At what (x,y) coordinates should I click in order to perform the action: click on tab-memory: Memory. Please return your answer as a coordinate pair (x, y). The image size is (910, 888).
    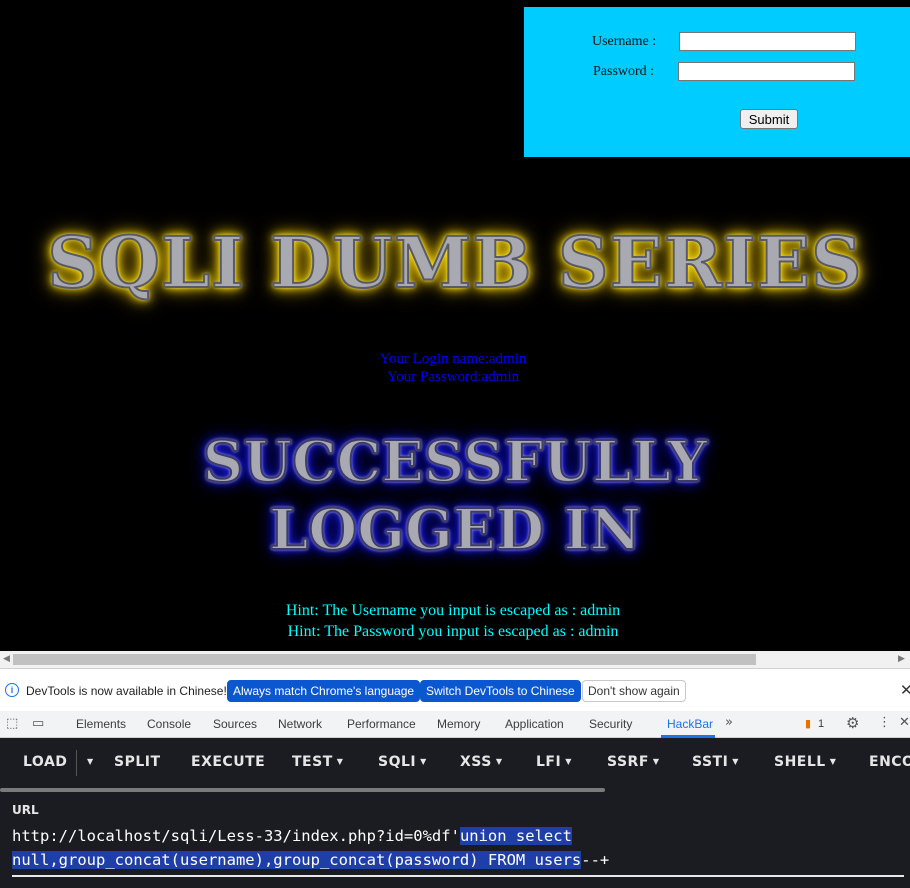
    Looking at the image, I should click on (458, 724).